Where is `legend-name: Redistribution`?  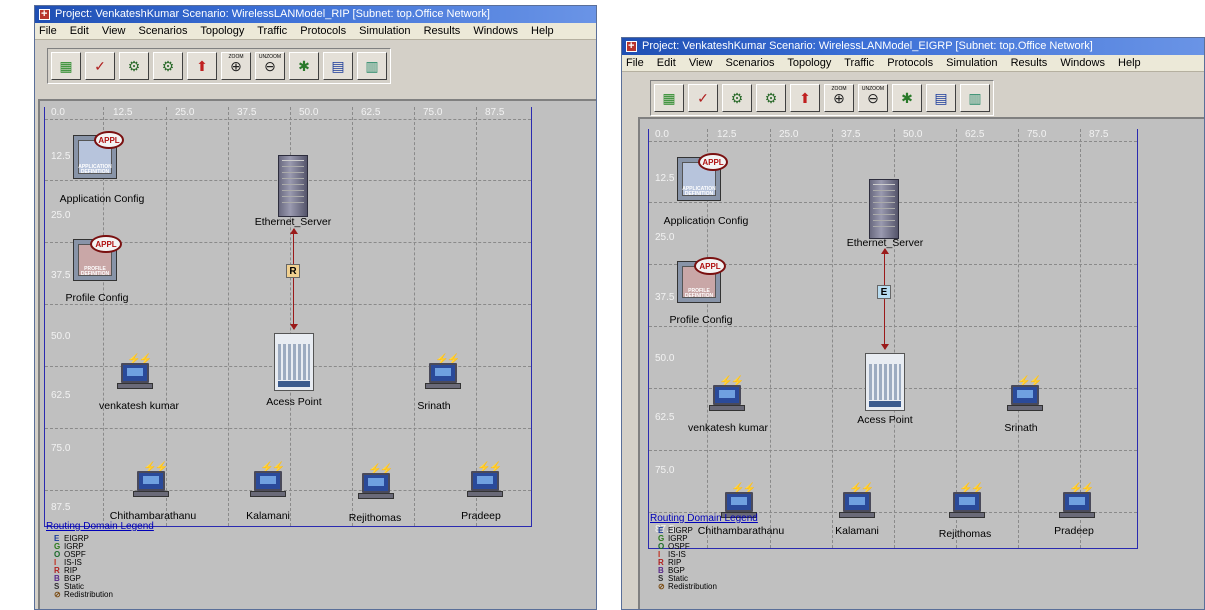 legend-name: Redistribution is located at coordinates (692, 586).